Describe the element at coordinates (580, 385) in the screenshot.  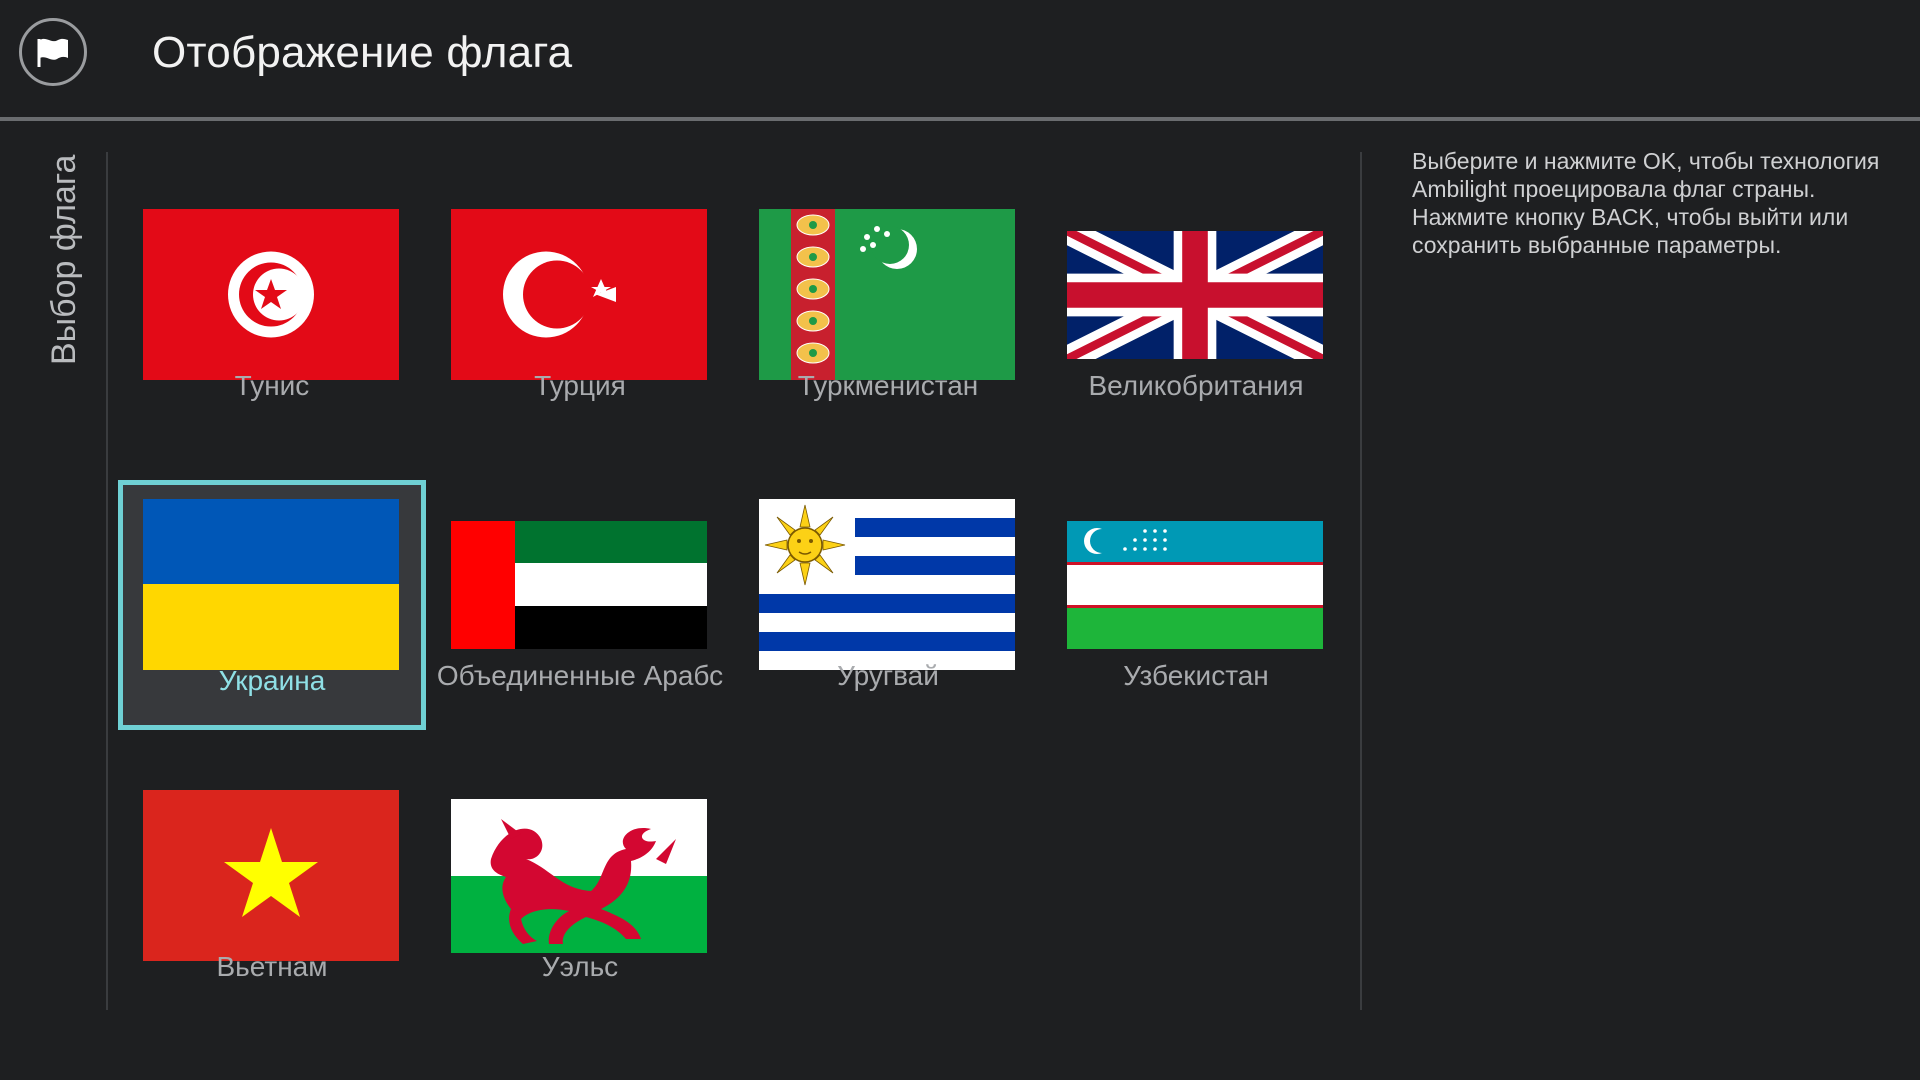
I see `flag-label: Турция` at that location.